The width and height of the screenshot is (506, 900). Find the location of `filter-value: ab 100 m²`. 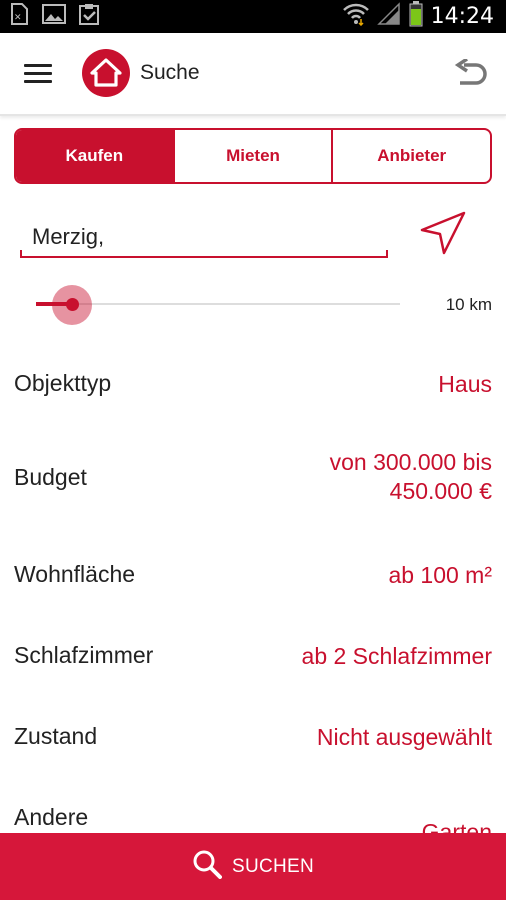

filter-value: ab 100 m² is located at coordinates (440, 575).